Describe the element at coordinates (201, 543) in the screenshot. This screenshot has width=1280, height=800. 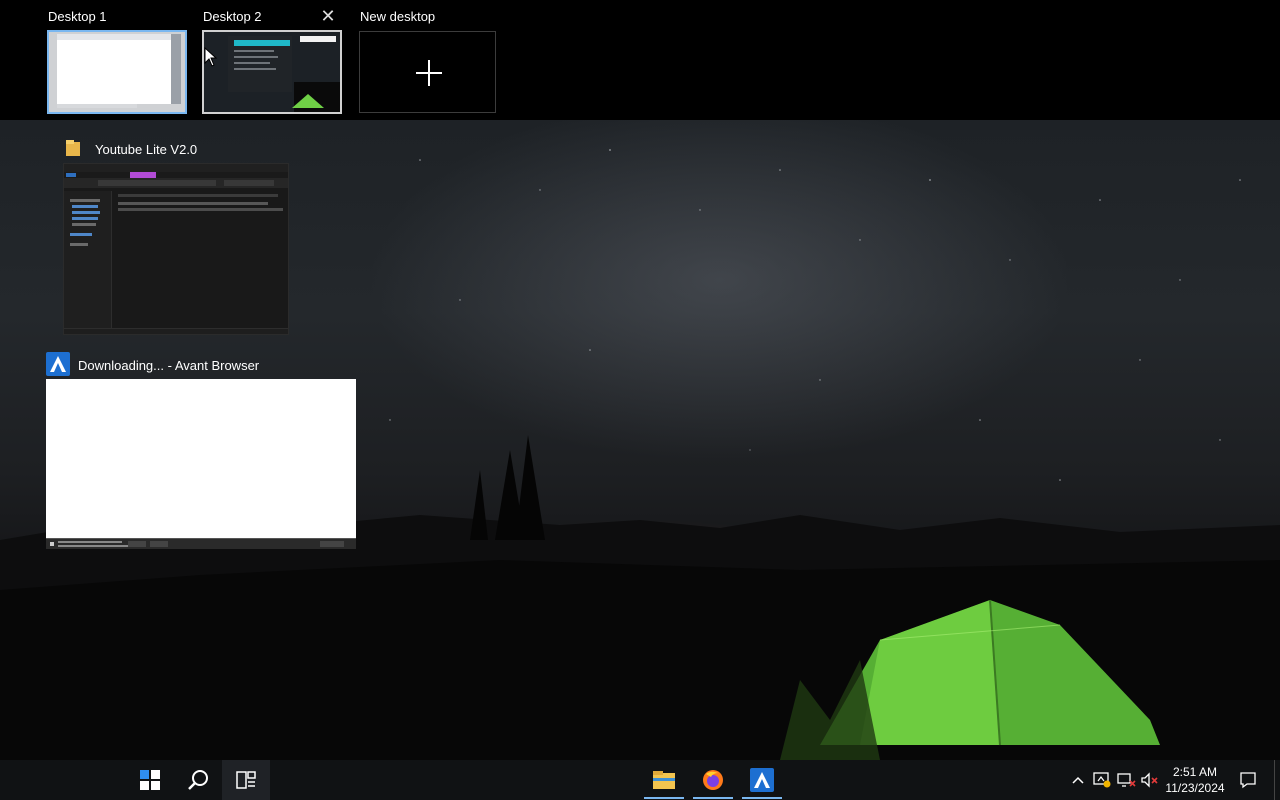
I see `download-bar` at that location.